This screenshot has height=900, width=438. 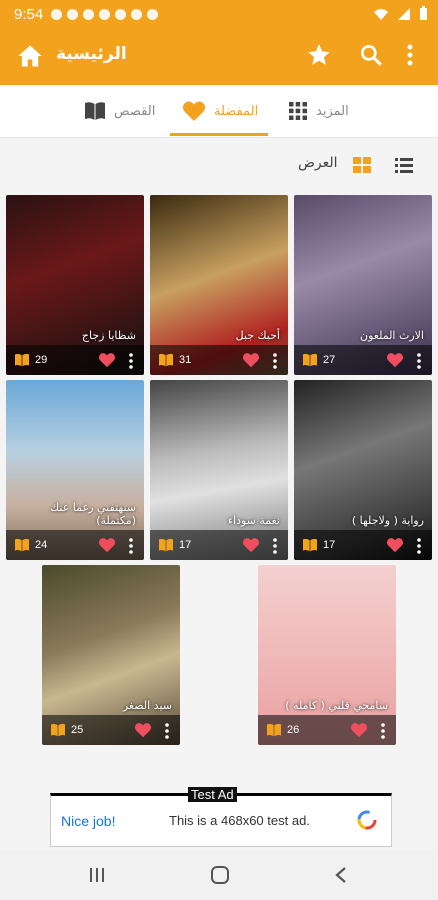 What do you see at coordinates (77, 730) in the screenshot?
I see `read-count: 25` at bounding box center [77, 730].